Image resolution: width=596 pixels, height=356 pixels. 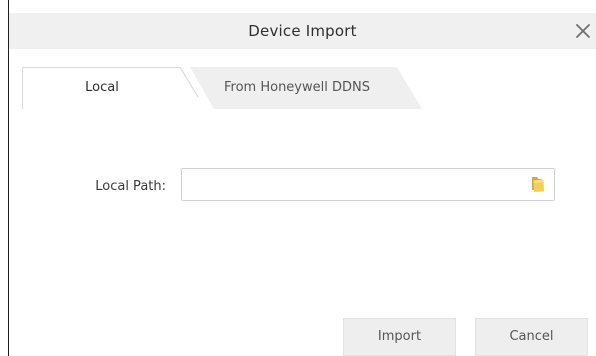 I want to click on tab-honeywell-ddns: From Honeywell DDNS, so click(x=297, y=88).